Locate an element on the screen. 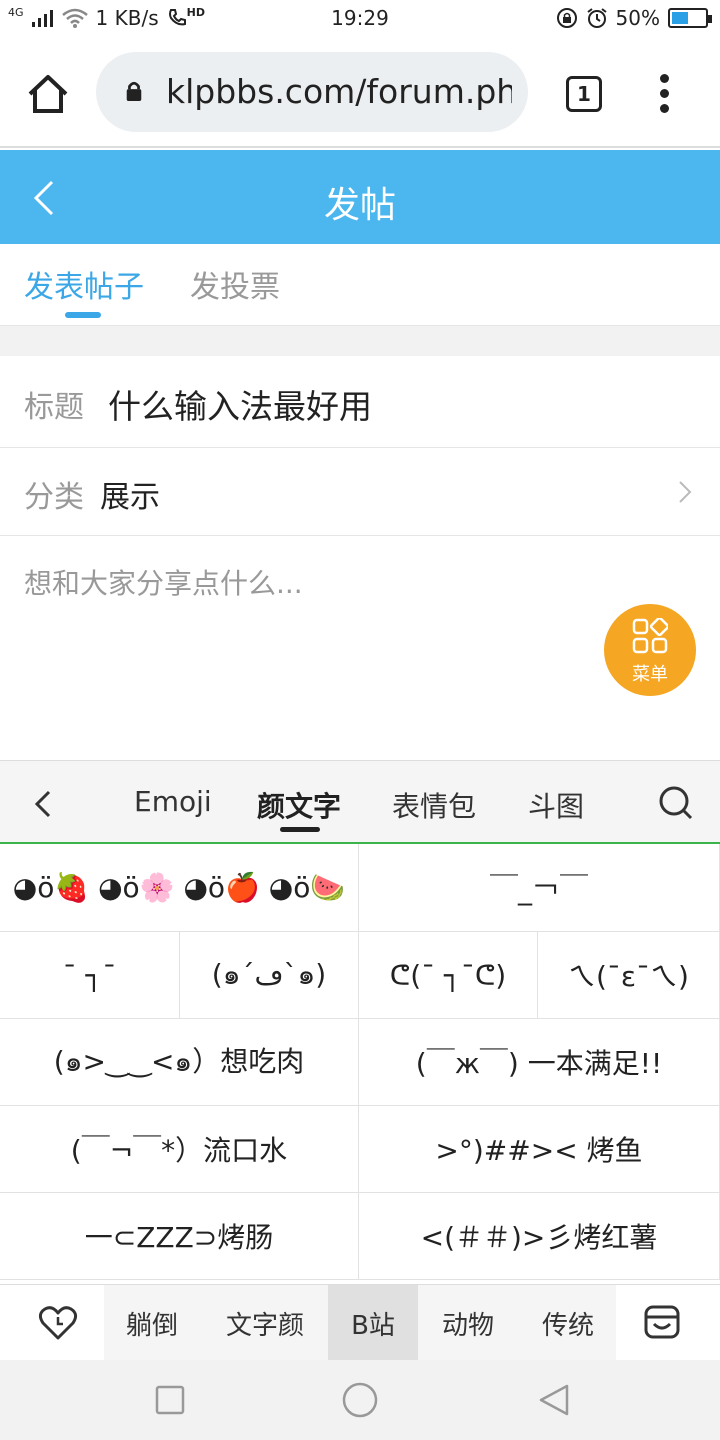 The height and width of the screenshot is (1440, 720). tab-stickers: 表情包 is located at coordinates (434, 805).